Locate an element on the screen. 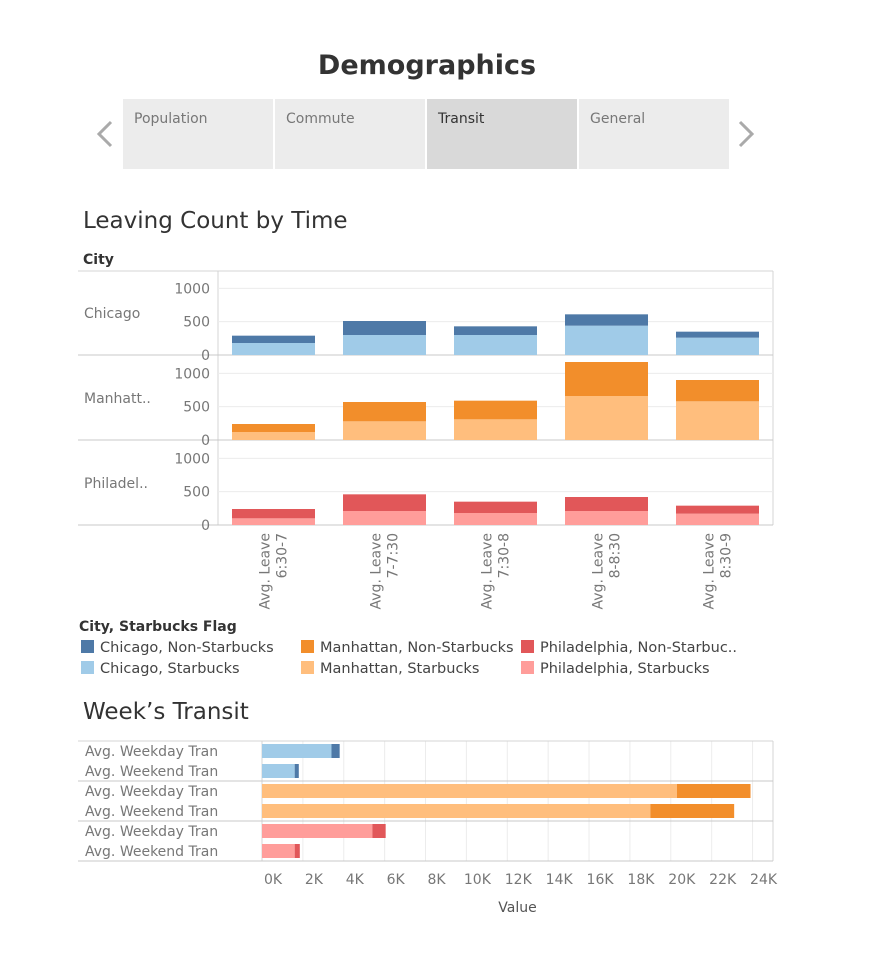 The width and height of the screenshot is (878, 956). legend-label: Chicago, Starbucks is located at coordinates (170, 669).